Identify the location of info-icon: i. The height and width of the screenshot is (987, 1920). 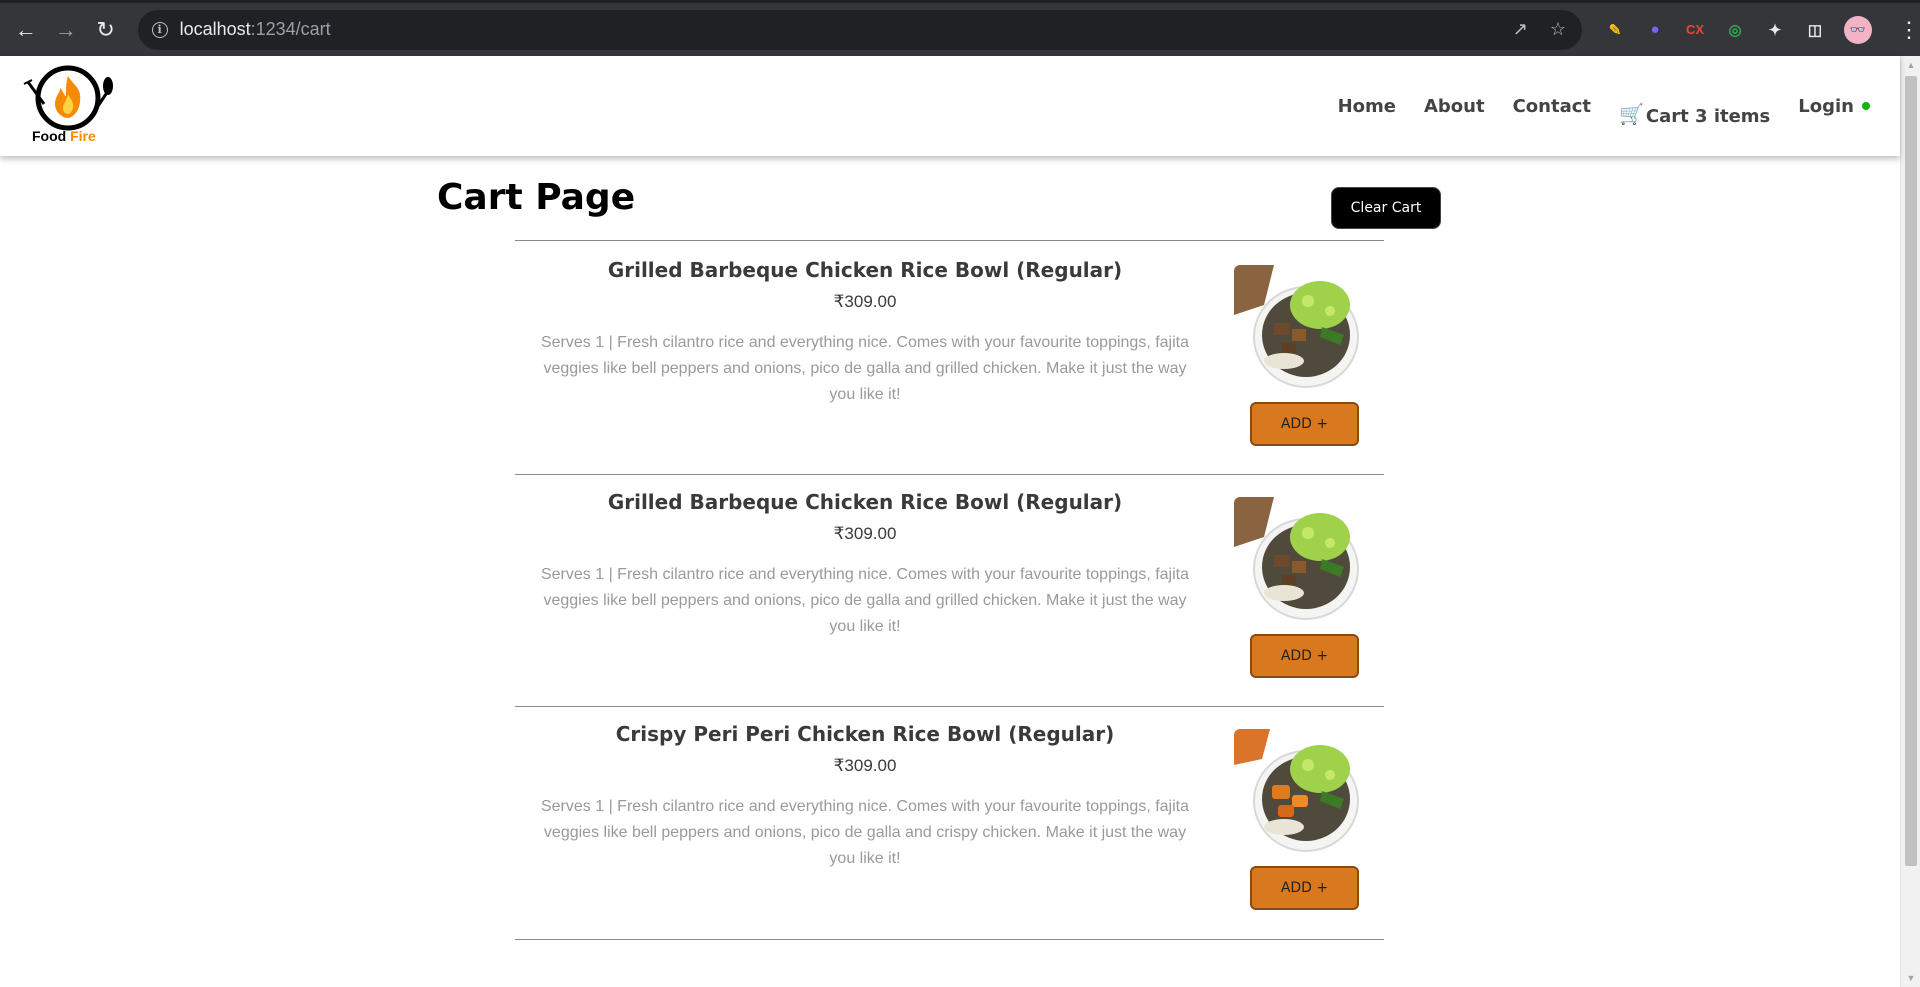
(159, 29).